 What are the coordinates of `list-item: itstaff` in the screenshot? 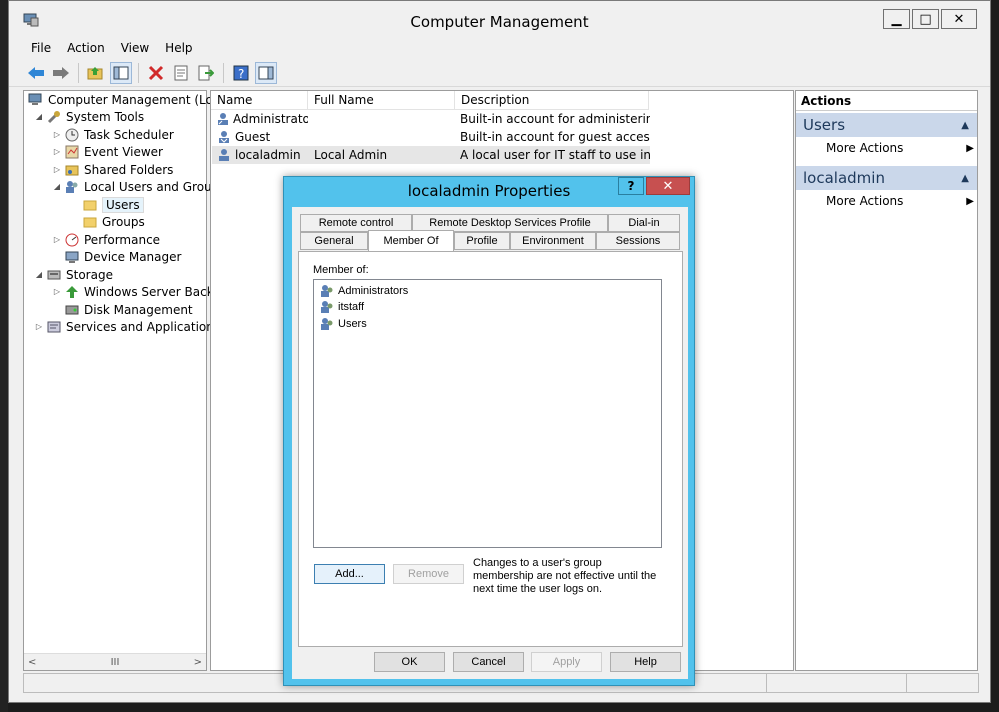 It's located at (341, 307).